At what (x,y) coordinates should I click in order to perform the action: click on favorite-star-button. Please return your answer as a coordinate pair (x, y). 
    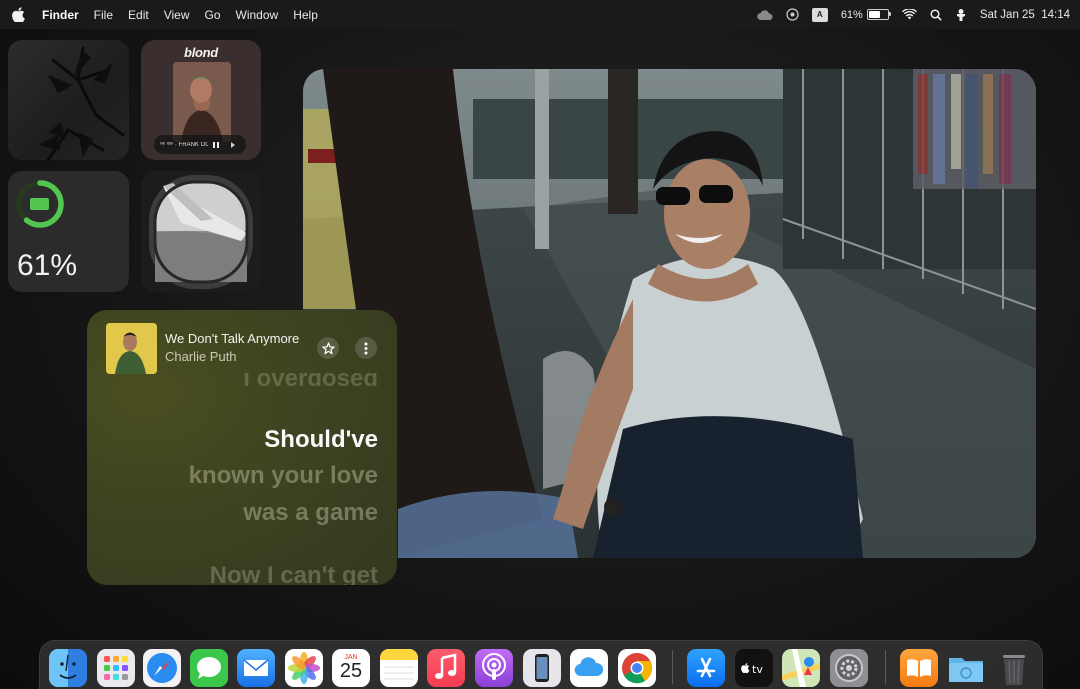
    Looking at the image, I should click on (328, 348).